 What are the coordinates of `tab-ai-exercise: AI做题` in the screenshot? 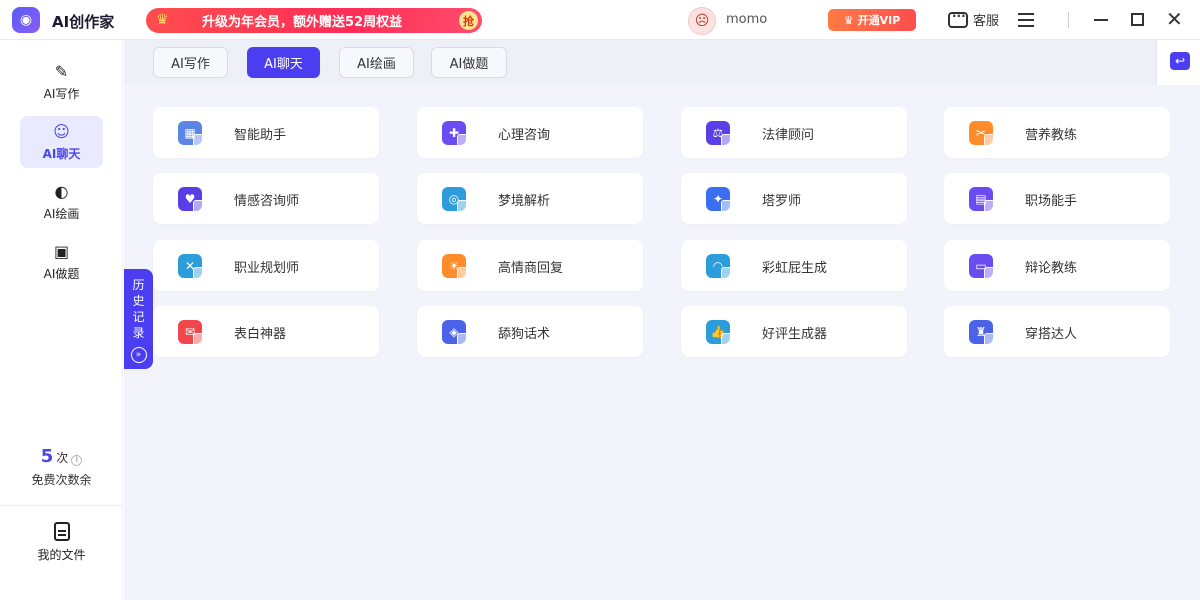 It's located at (469, 62).